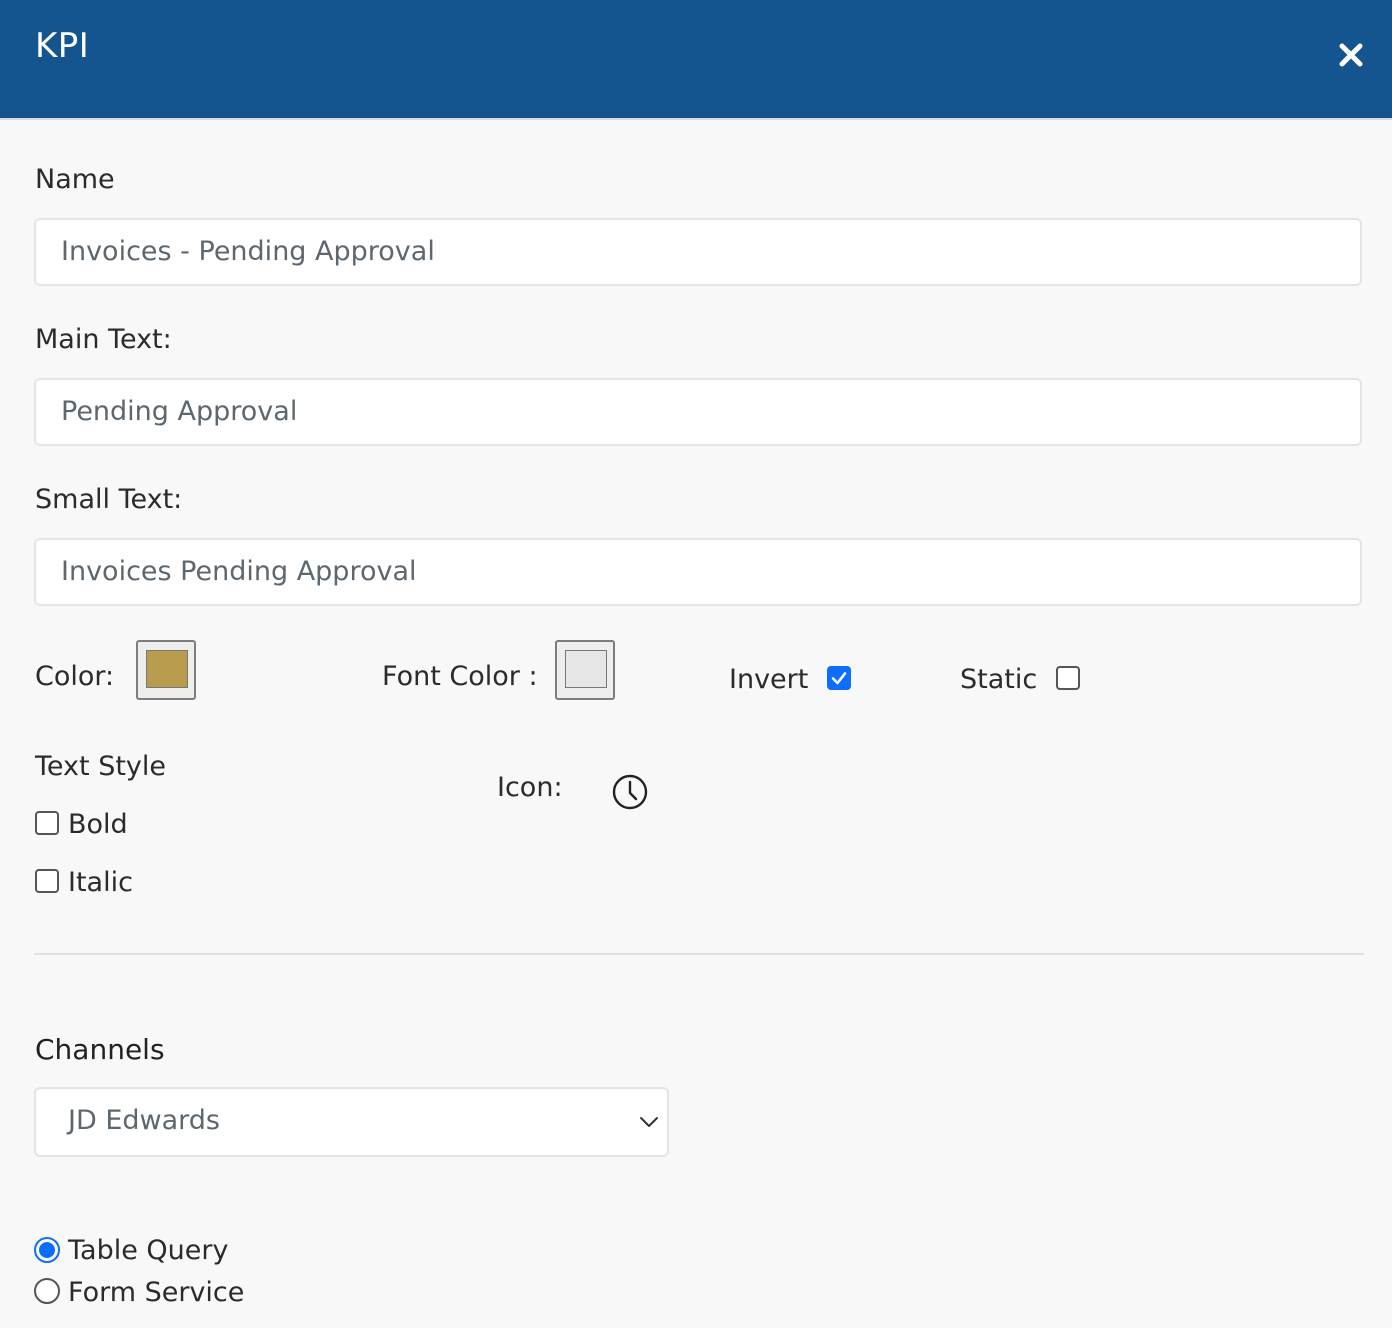 The image size is (1392, 1328). Describe the element at coordinates (1068, 678) in the screenshot. I see `static-checkbox` at that location.